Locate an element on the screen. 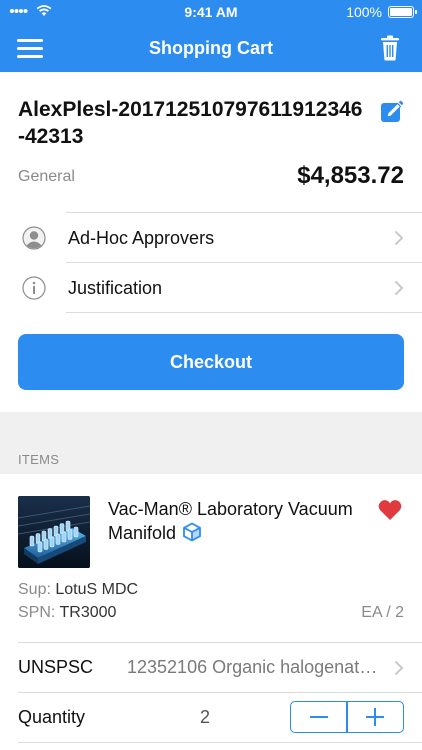 The width and height of the screenshot is (422, 750). supplier-label: Sup: is located at coordinates (34, 589).